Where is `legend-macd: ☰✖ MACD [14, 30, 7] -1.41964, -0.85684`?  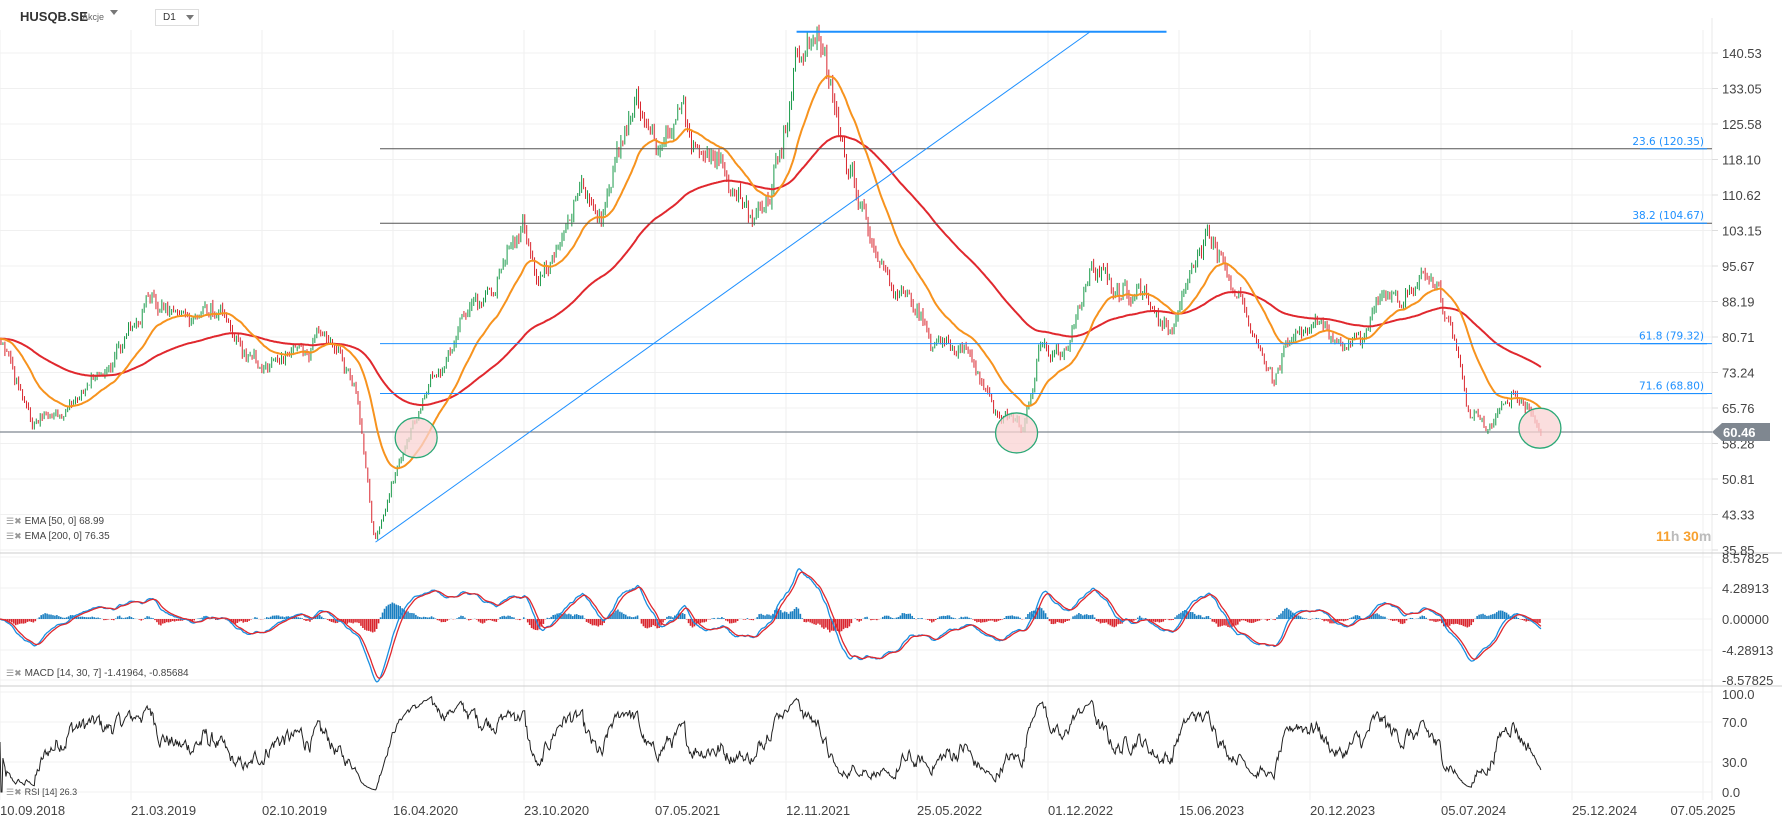
legend-macd: ☰✖ MACD [14, 30, 7] -1.41964, -0.85684 is located at coordinates (97, 673).